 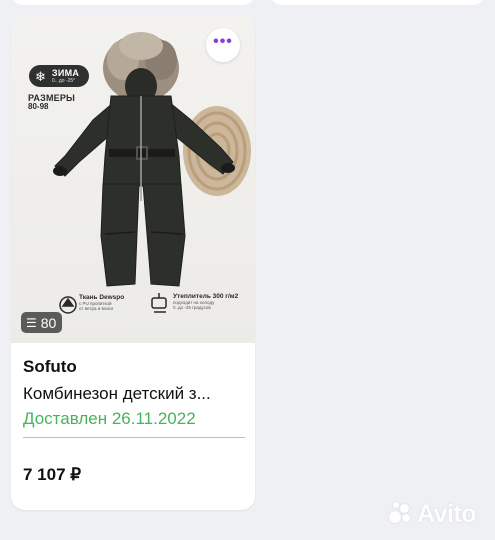 I want to click on listing-price: 7 107 ₽, so click(x=52, y=474).